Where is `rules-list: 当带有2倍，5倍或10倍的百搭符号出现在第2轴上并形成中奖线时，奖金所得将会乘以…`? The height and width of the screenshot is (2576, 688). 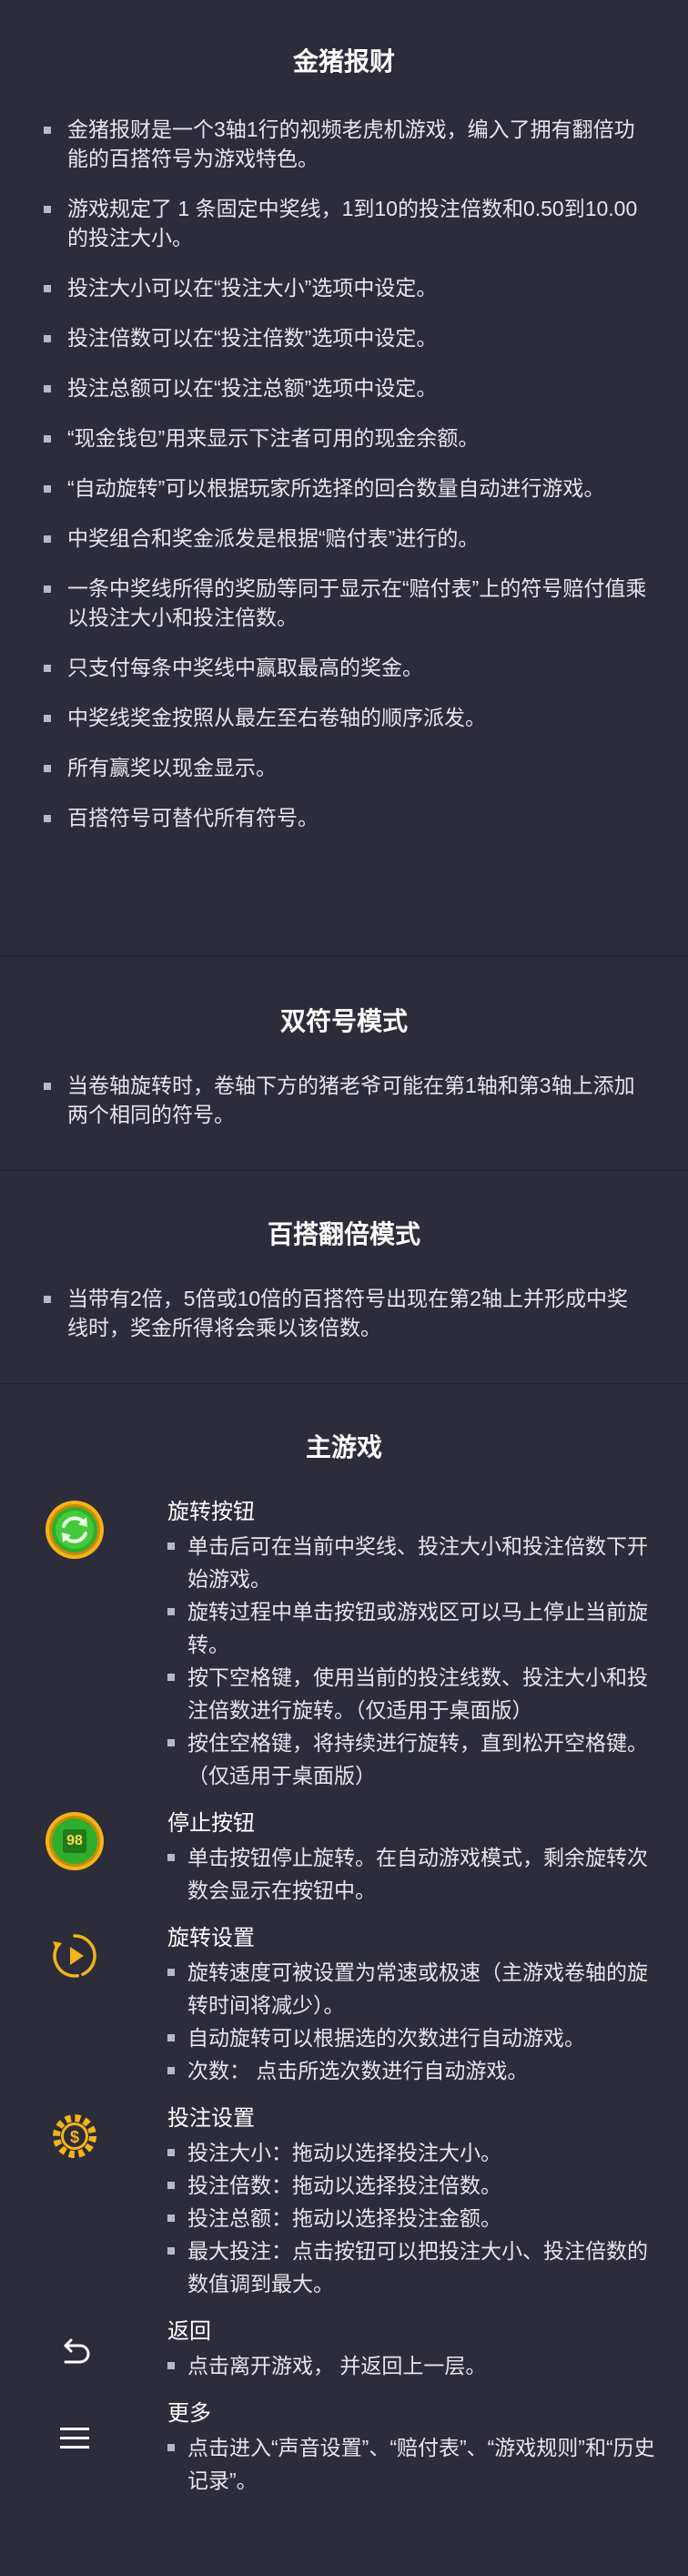 rules-list: 当带有2倍，5倍或10倍的百搭符号出现在第2轴上并形成中奖线时，奖金所得将会乘以… is located at coordinates (344, 1313).